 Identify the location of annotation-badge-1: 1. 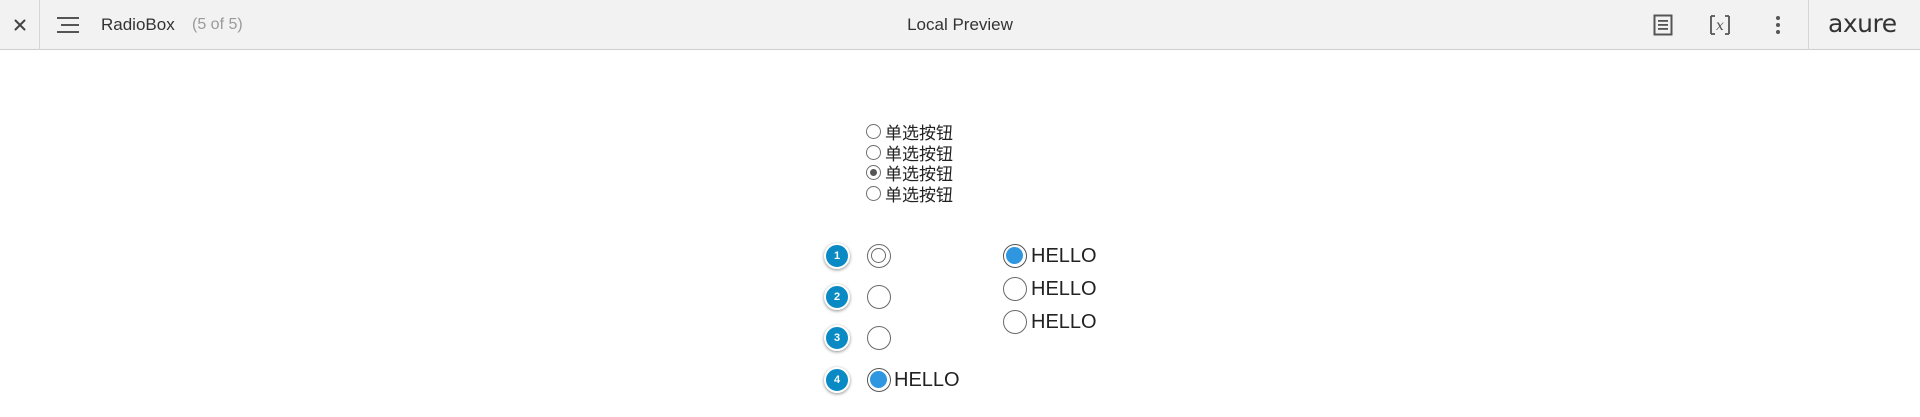
(837, 256).